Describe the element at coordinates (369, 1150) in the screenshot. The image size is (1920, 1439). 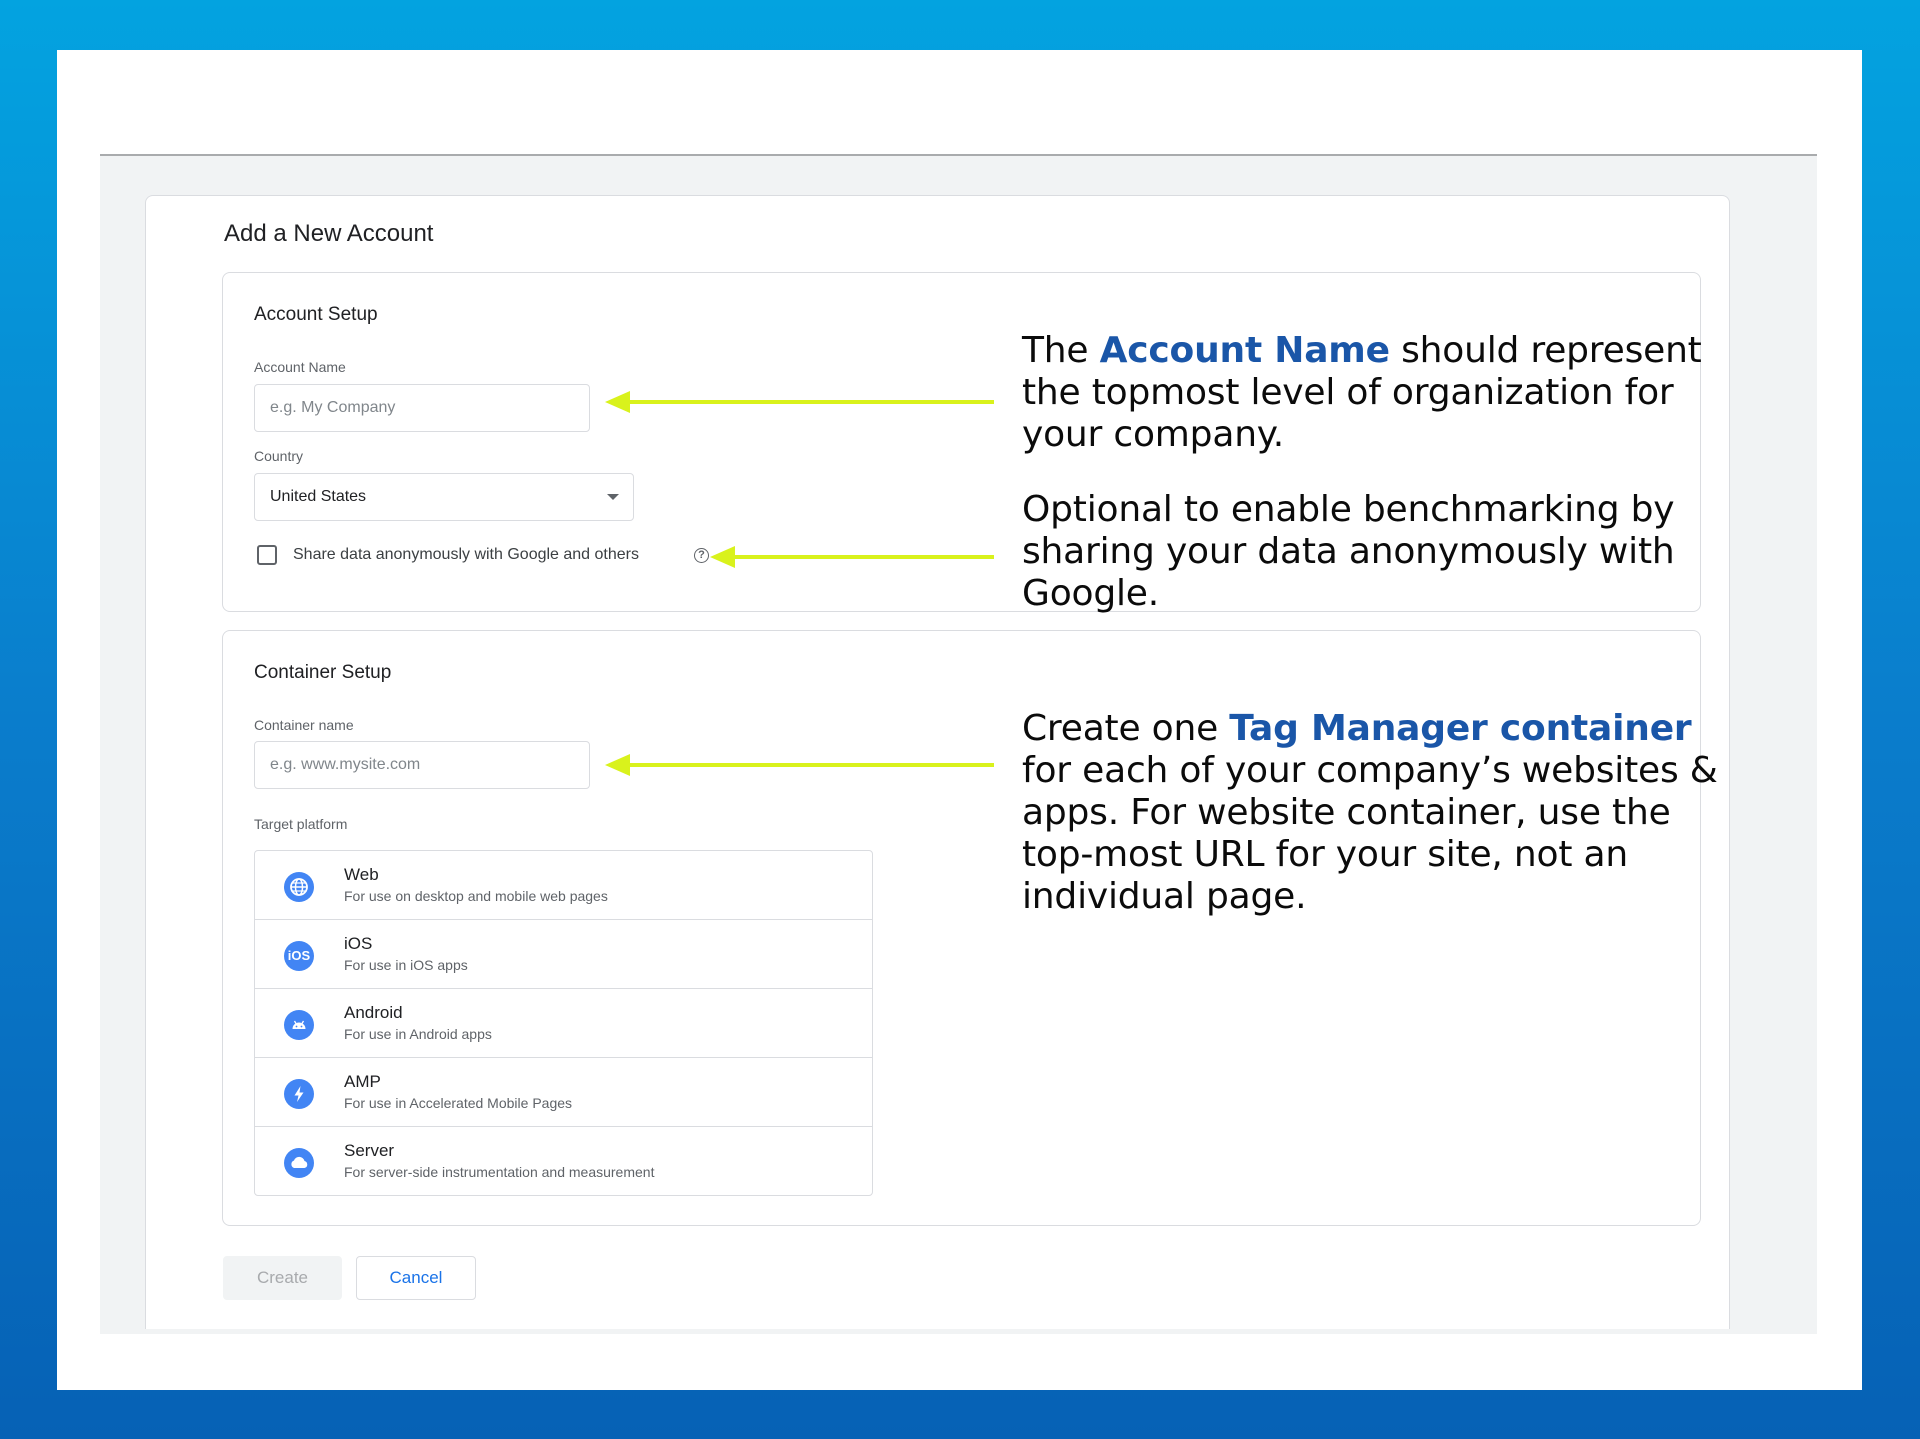
I see `platform-name: Server` at that location.